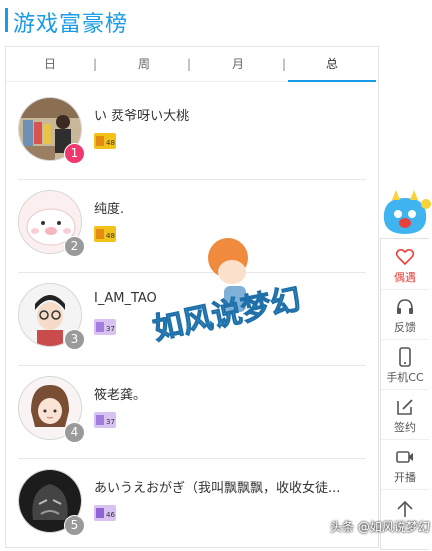 The width and height of the screenshot is (432, 551). What do you see at coordinates (144, 64) in the screenshot?
I see `tab-week: 周` at bounding box center [144, 64].